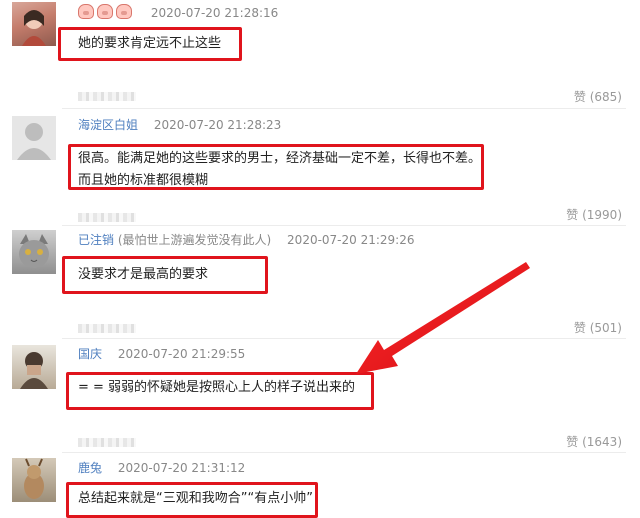 The width and height of the screenshot is (640, 518). Describe the element at coordinates (90, 468) in the screenshot. I see `username-link: 鹿兔` at that location.